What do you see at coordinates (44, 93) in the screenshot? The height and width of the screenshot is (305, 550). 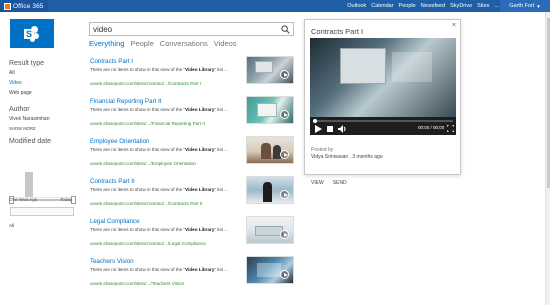 I see `refiner-item-web-page: Web page` at bounding box center [44, 93].